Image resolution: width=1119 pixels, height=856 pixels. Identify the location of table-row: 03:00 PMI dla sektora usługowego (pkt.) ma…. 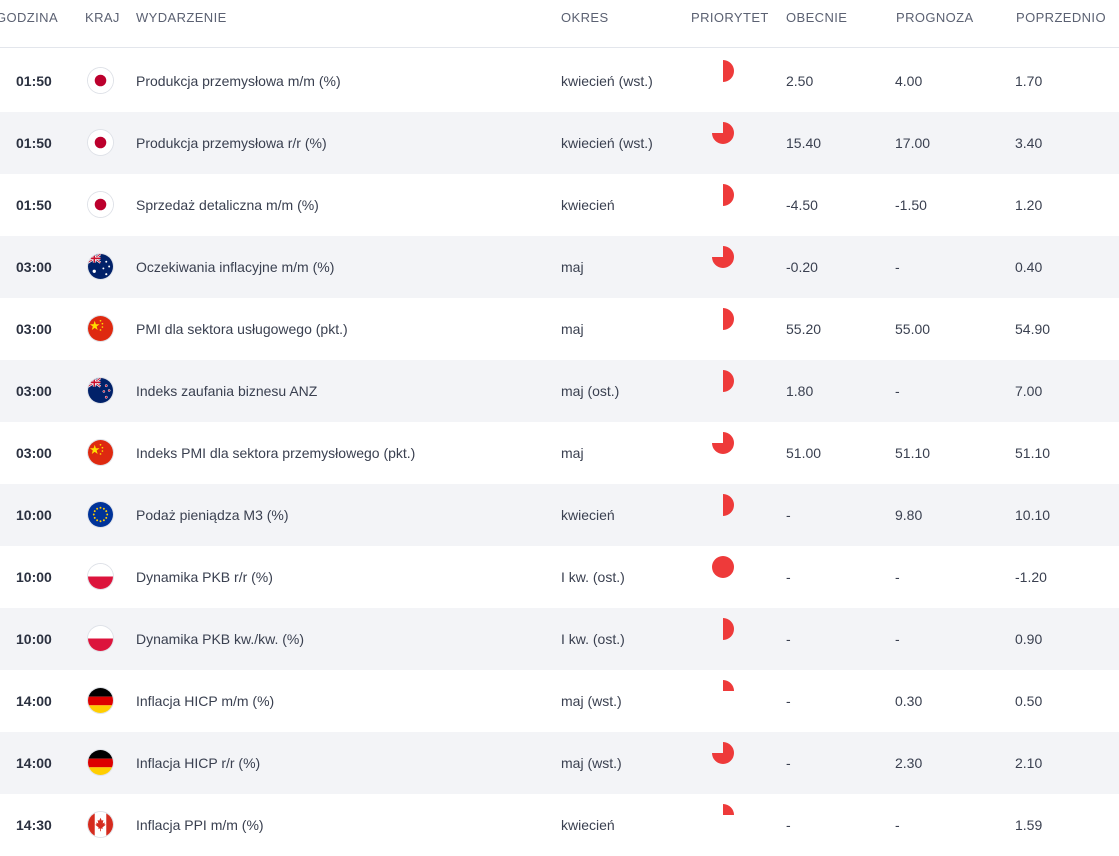
(559, 329).